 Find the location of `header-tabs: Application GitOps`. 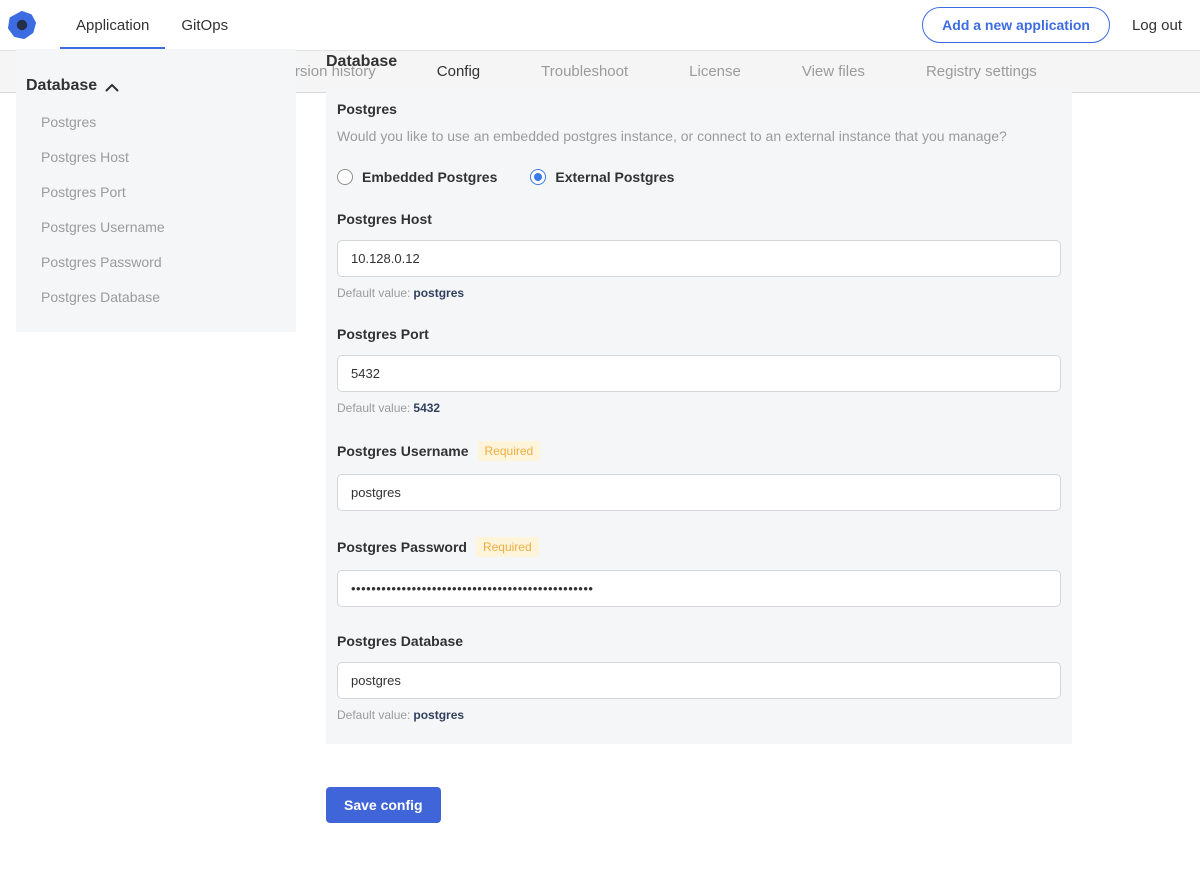

header-tabs: Application GitOps is located at coordinates (152, 25).